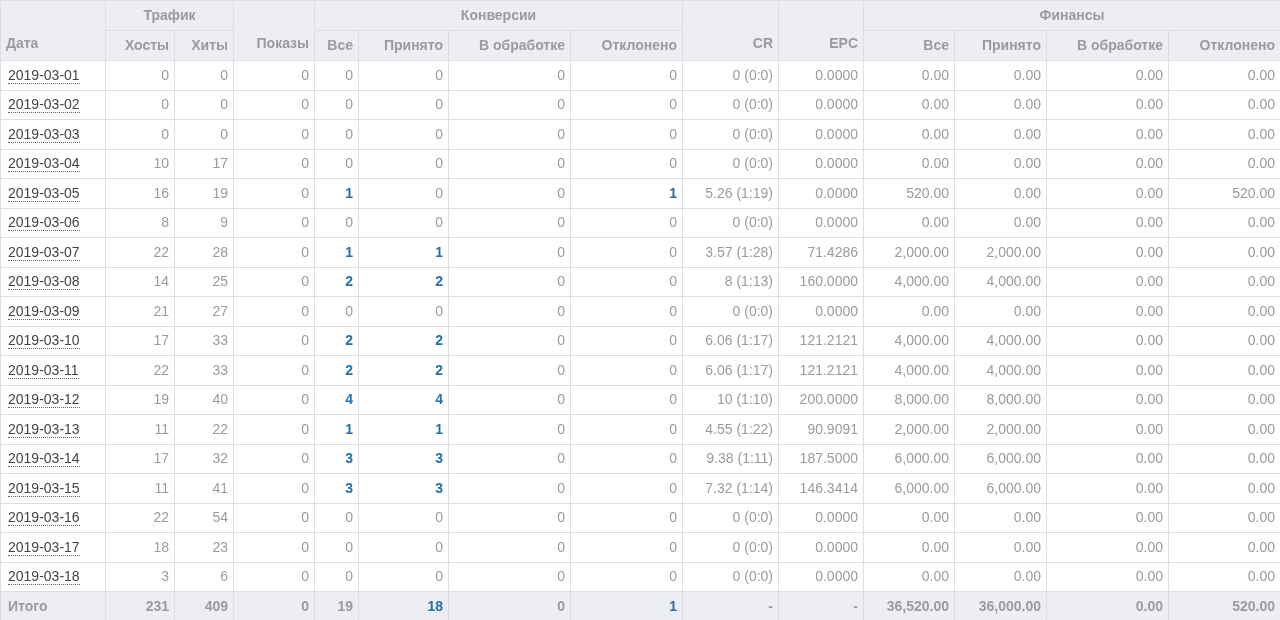  Describe the element at coordinates (626, 45) in the screenshot. I see `column-header: Отклонено` at that location.